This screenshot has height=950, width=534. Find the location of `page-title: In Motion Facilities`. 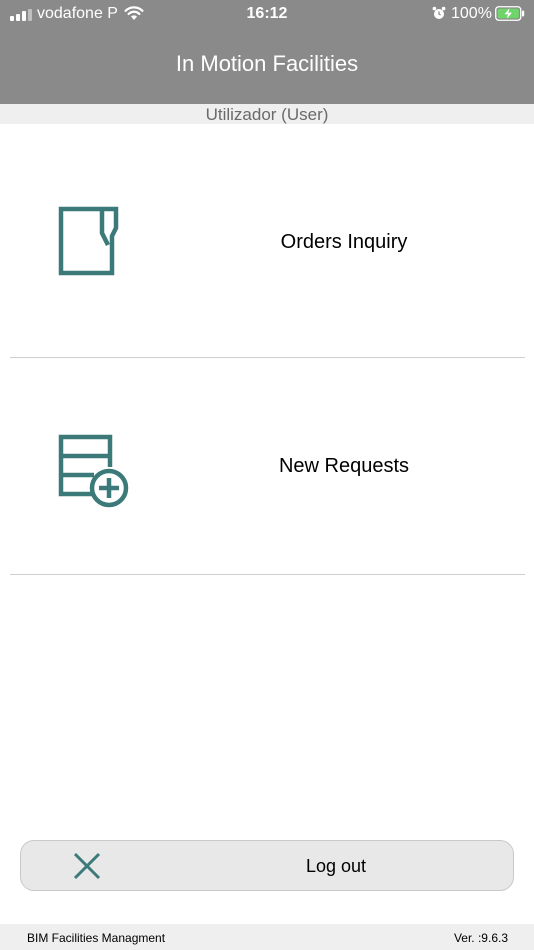

page-title: In Motion Facilities is located at coordinates (267, 63).